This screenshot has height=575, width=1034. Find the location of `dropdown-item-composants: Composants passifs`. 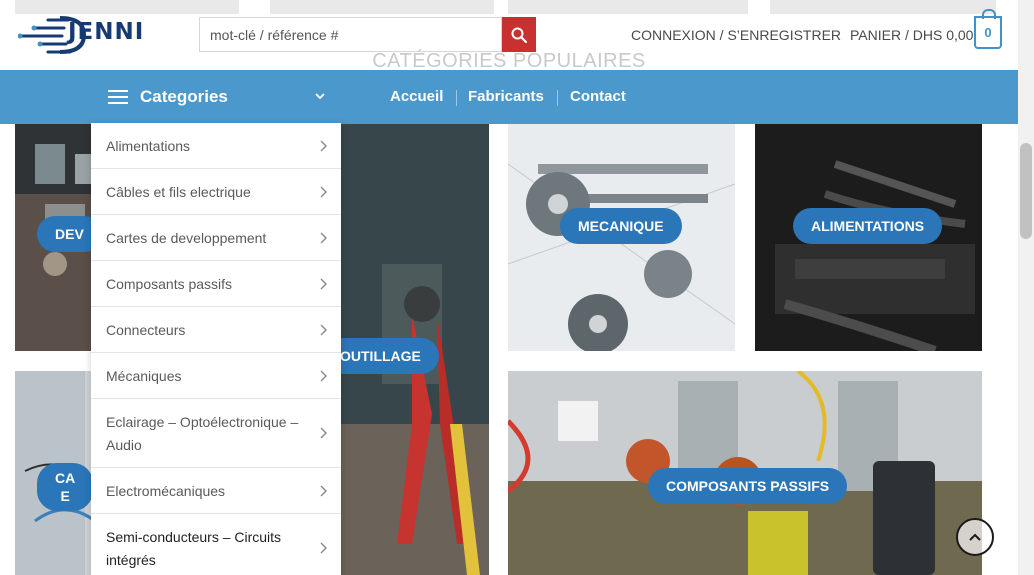

dropdown-item-composants: Composants passifs is located at coordinates (216, 284).